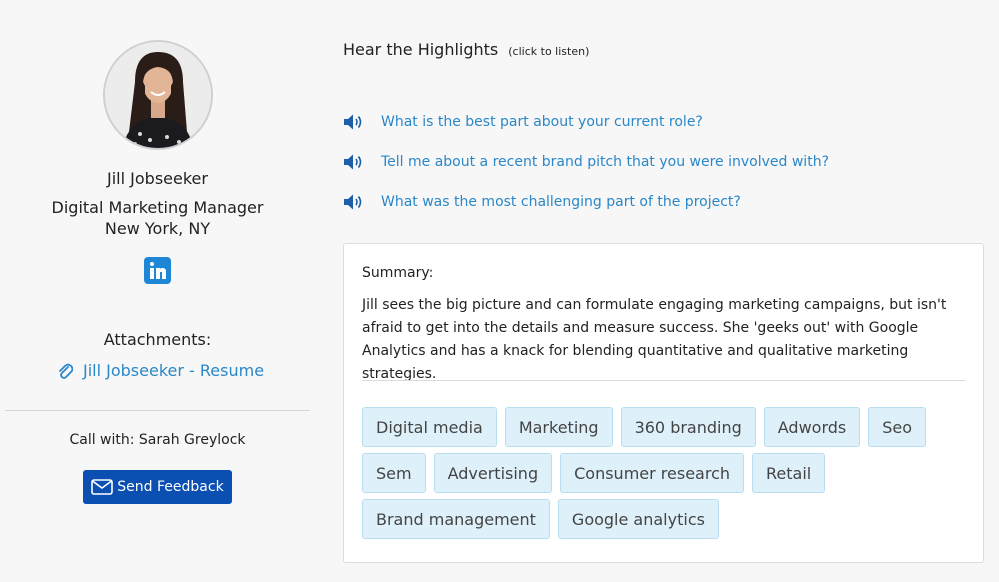 The width and height of the screenshot is (999, 582). I want to click on envelope-icon, so click(102, 487).